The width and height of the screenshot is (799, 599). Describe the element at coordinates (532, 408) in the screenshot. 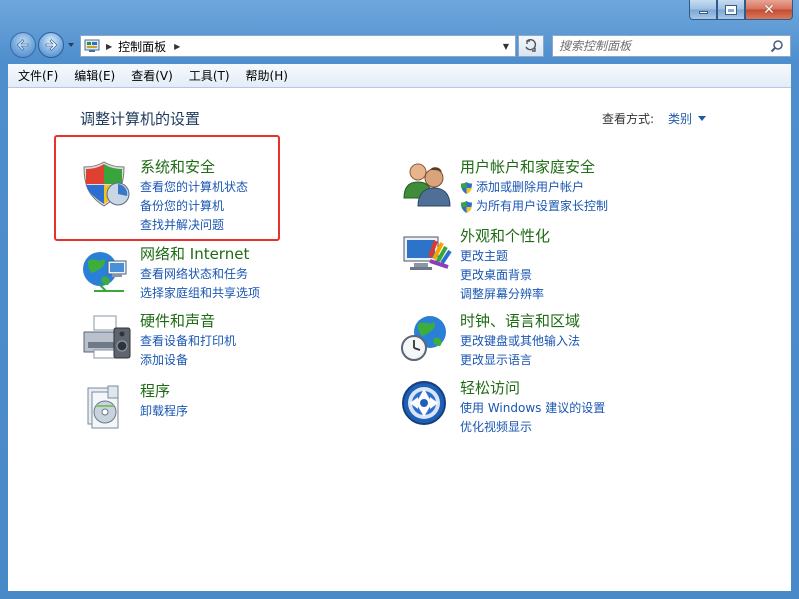

I see `link-windows-suggested-settings: 使用 Windows 建议的设置` at that location.